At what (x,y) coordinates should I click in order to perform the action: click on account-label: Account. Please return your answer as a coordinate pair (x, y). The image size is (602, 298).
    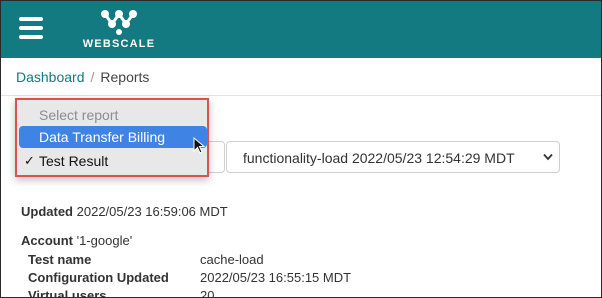
    Looking at the image, I should click on (47, 240).